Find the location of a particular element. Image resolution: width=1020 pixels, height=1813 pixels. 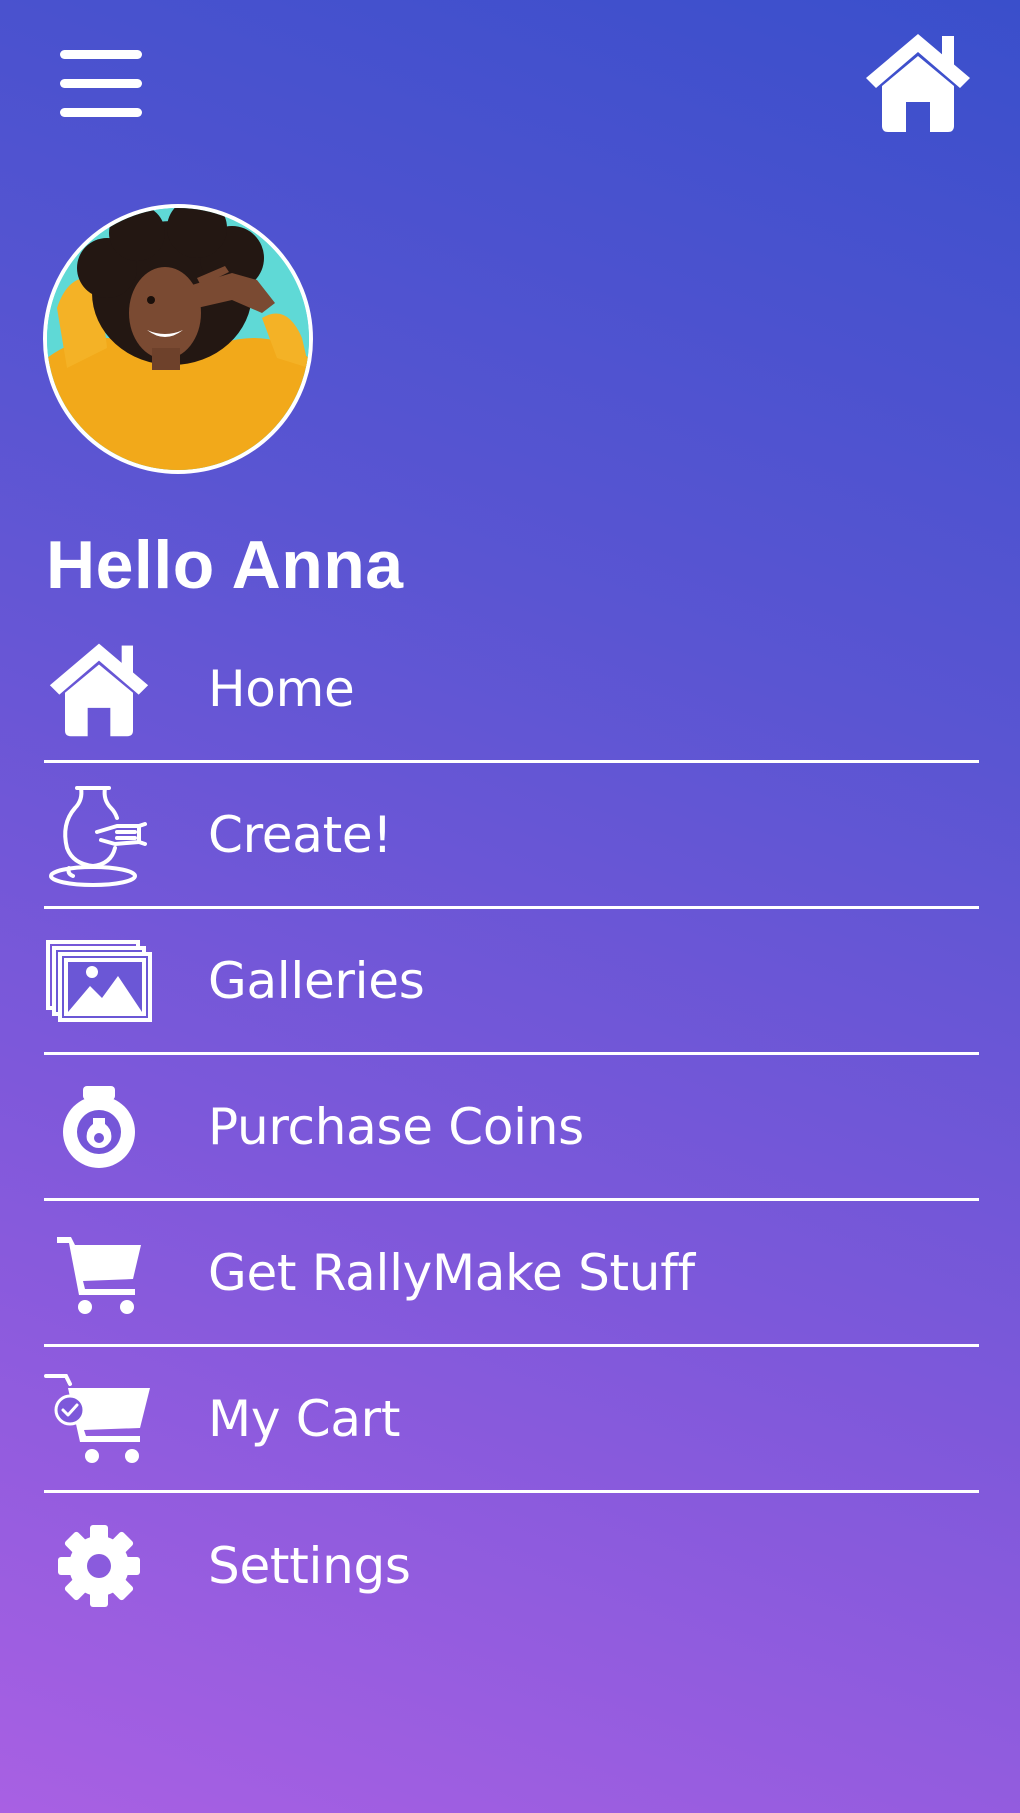

coin-icon is located at coordinates (99, 1126).